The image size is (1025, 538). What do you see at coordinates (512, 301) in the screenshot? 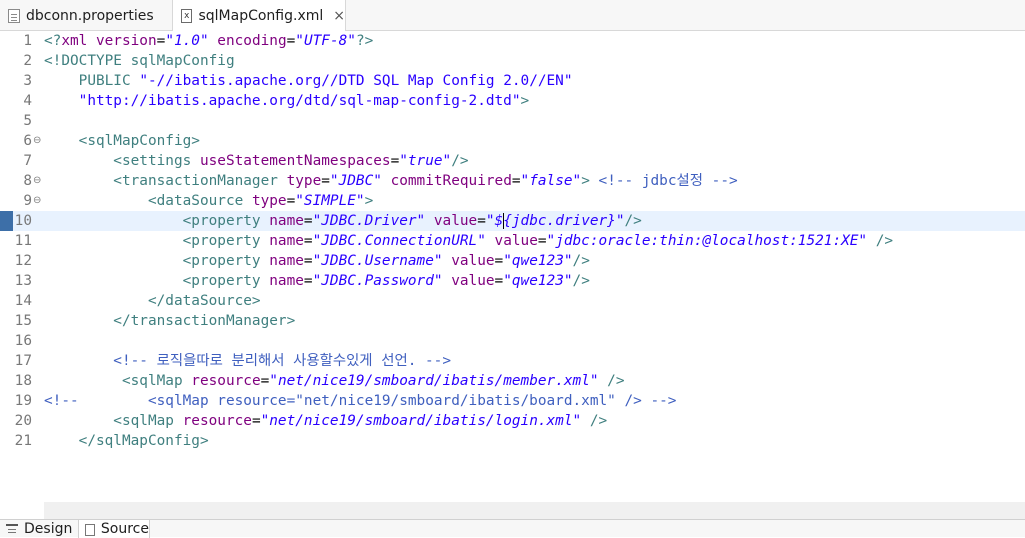
I see `code-line: 14 </dataSource>` at bounding box center [512, 301].